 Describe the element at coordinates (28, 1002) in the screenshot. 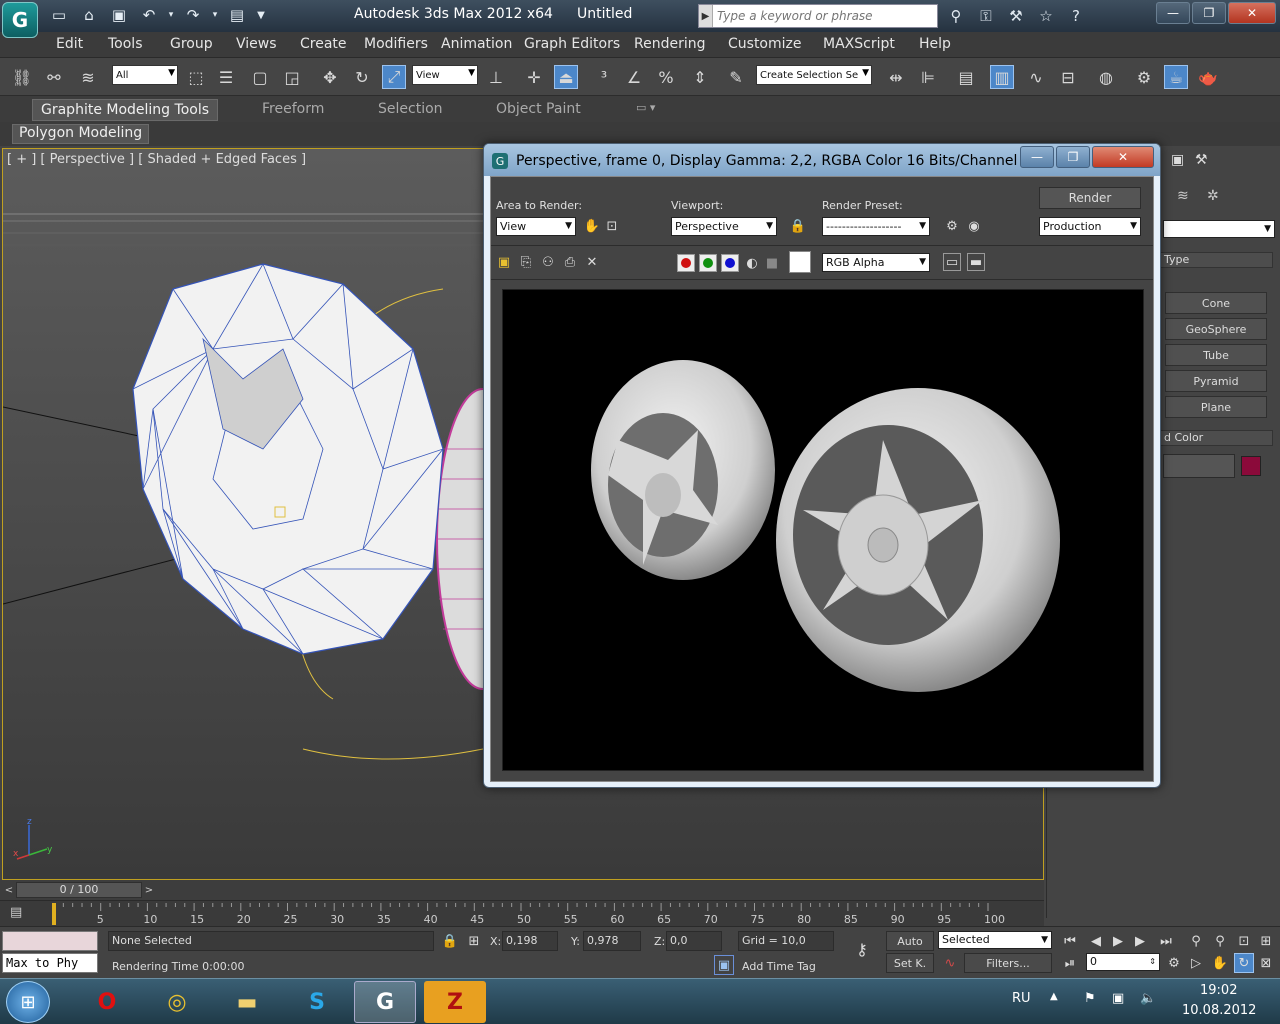

I see `start-button: ⊞` at that location.